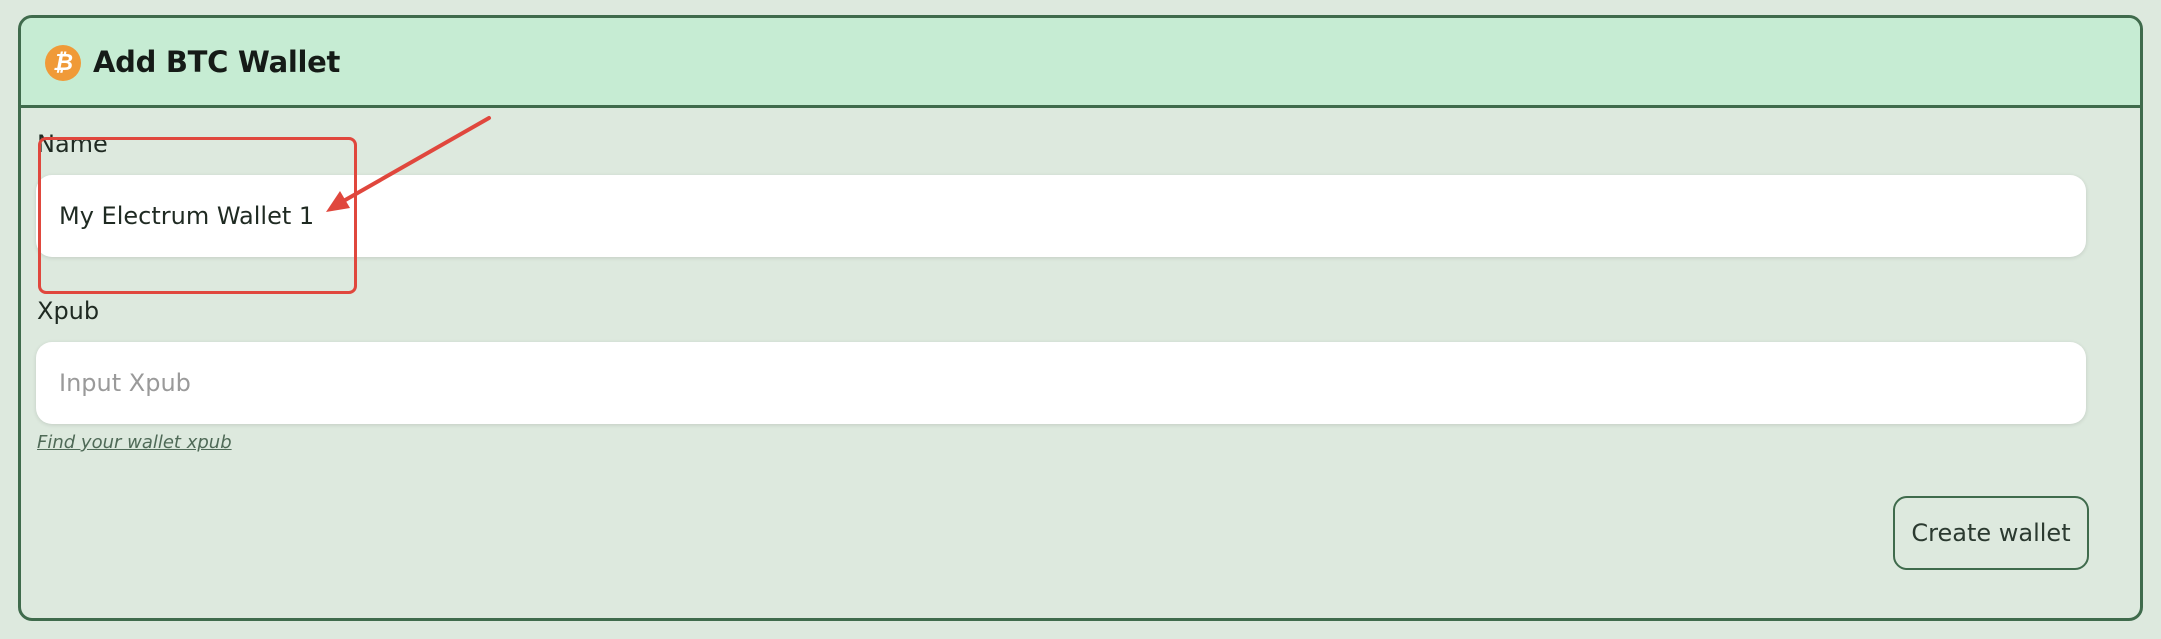  I want to click on xpub-label: Xpub, so click(68, 311).